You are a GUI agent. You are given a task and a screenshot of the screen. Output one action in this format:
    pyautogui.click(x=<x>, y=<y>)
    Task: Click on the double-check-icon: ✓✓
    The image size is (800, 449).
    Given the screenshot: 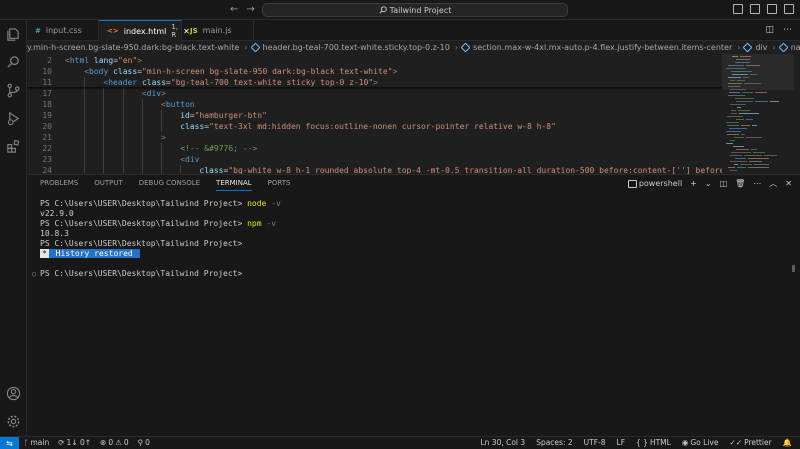 What is the action you would take?
    pyautogui.click(x=736, y=442)
    